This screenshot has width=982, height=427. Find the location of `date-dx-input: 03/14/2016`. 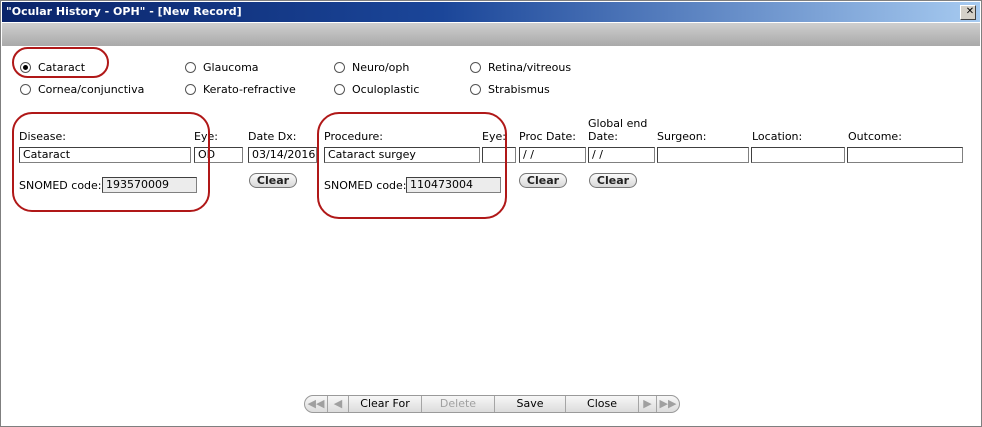

date-dx-input: 03/14/2016 is located at coordinates (282, 155).